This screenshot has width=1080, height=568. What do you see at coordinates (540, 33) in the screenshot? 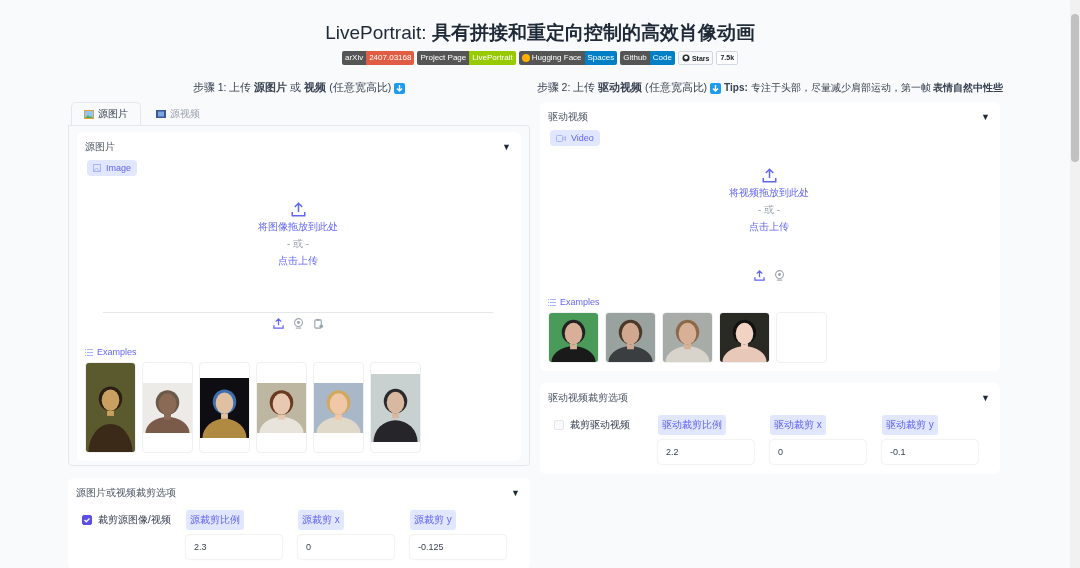
I see `page-title: LivePortrait: 具有拼接和重定向控制的高效肖像动画` at bounding box center [540, 33].